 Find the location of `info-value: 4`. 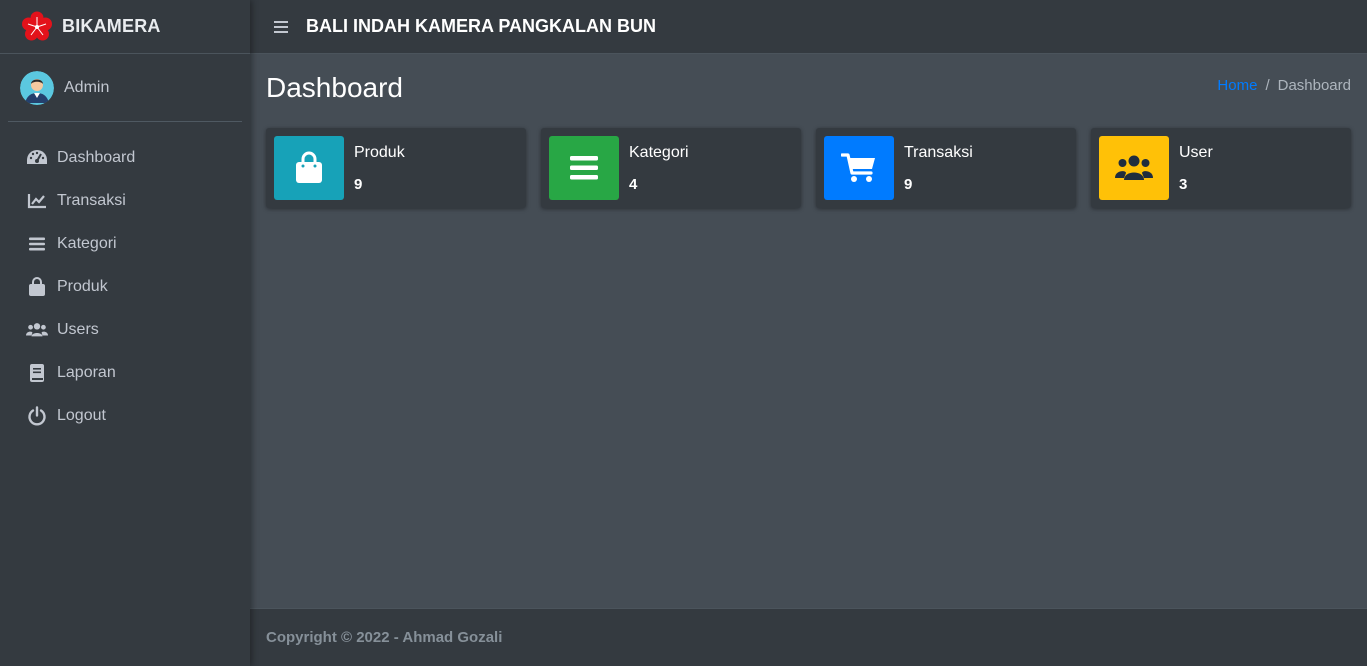

info-value: 4 is located at coordinates (633, 184).